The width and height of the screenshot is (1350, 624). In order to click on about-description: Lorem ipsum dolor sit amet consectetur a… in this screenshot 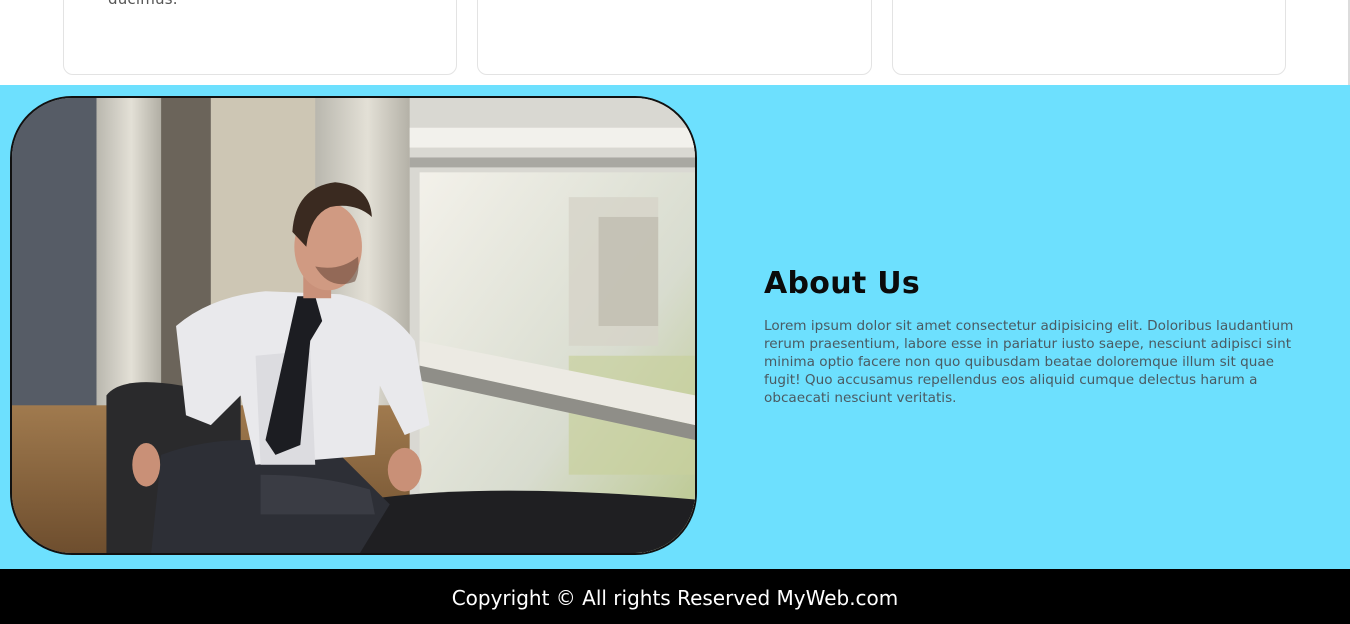, I will do `click(1029, 362)`.